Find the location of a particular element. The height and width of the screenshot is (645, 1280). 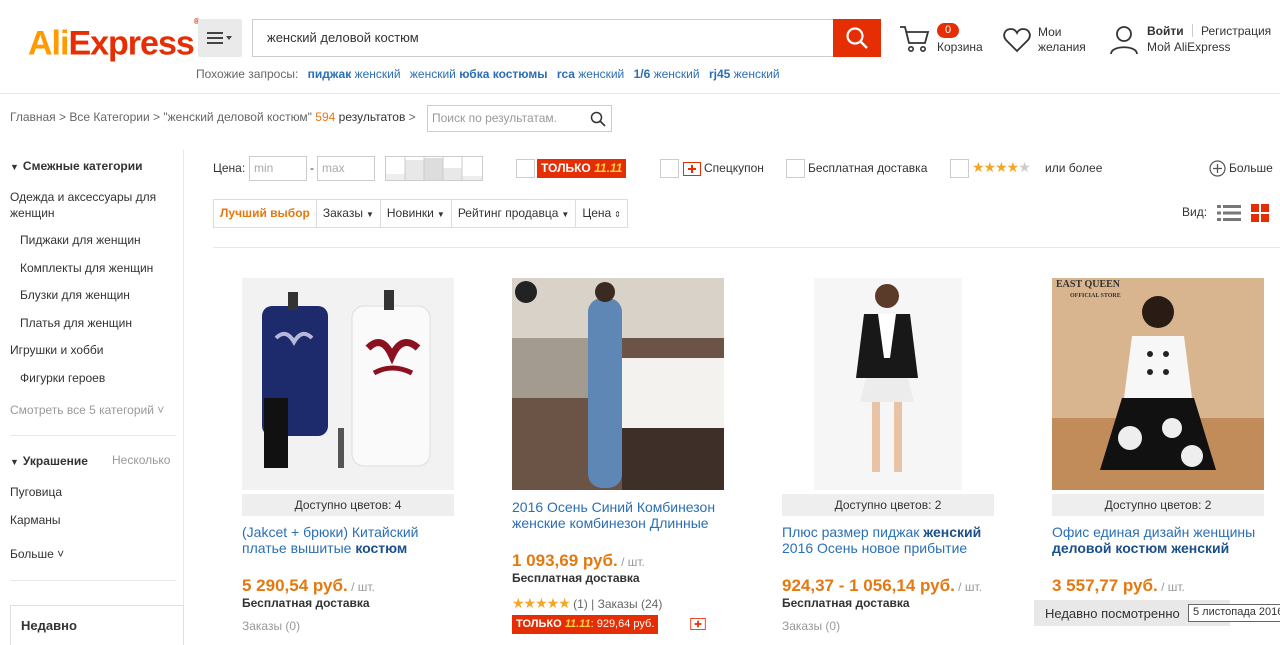

menu-icon is located at coordinates (219, 38).